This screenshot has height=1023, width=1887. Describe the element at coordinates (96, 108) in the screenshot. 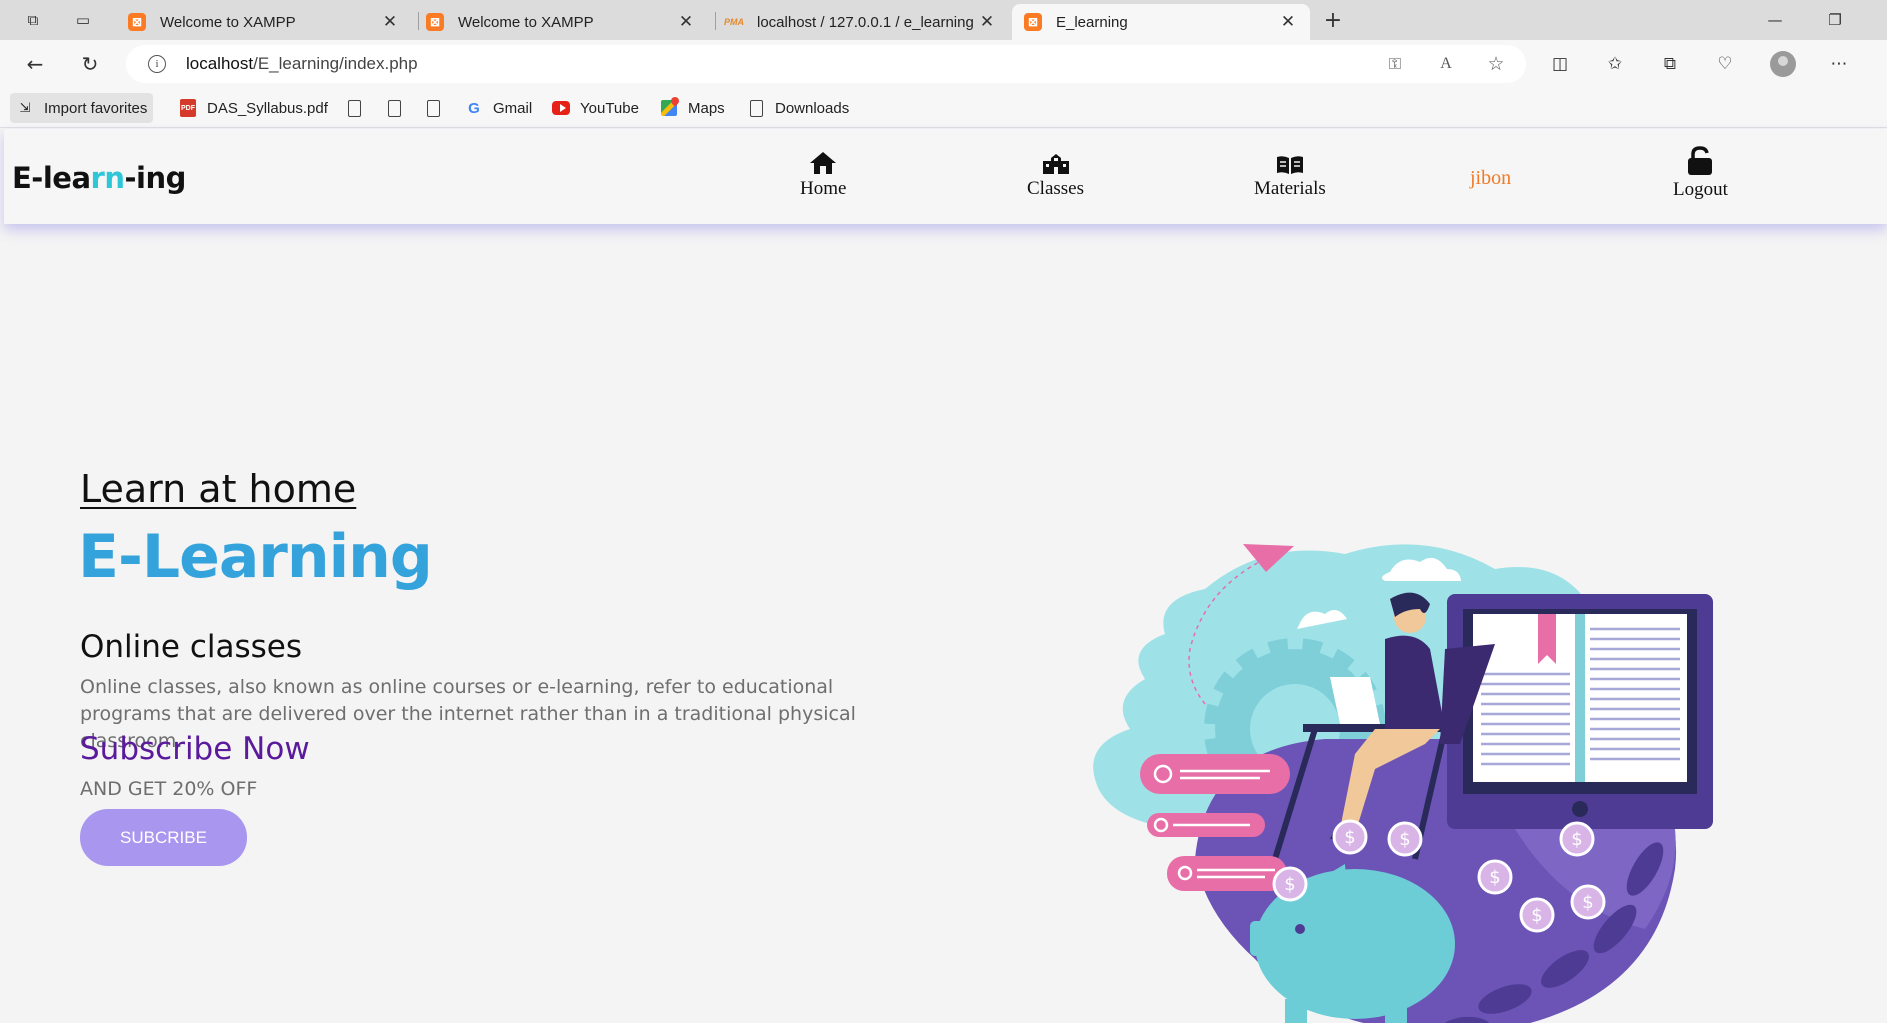

I see `bookmark-label: Import favorites` at that location.